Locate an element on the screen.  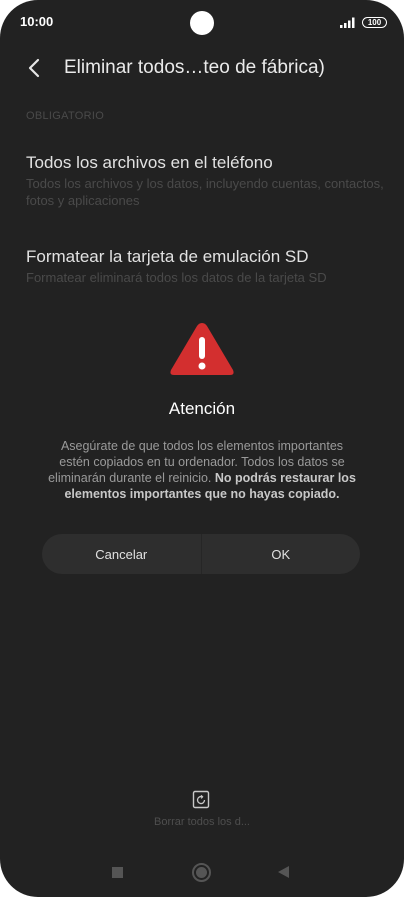
dialog-buttons: Cancelar OK is located at coordinates (201, 554).